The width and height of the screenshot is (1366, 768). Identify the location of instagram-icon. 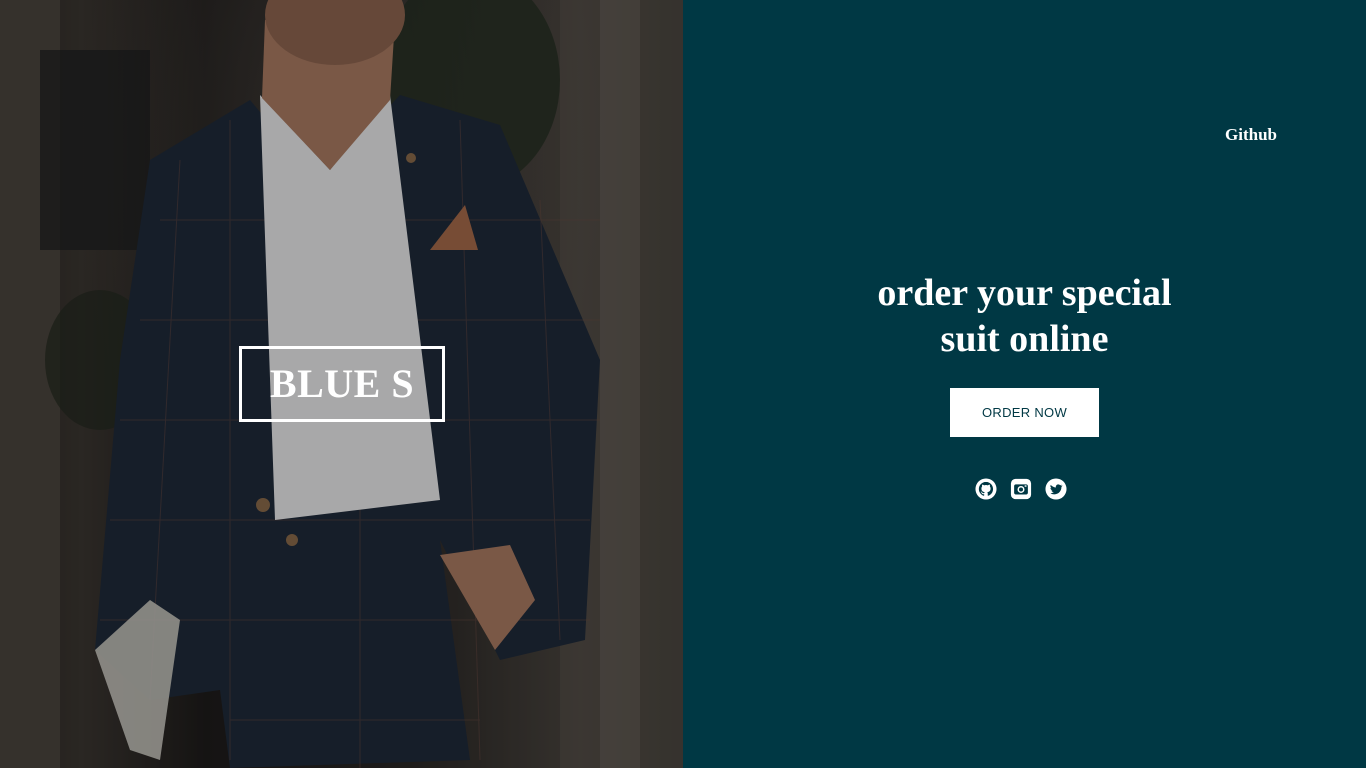
(1021, 489).